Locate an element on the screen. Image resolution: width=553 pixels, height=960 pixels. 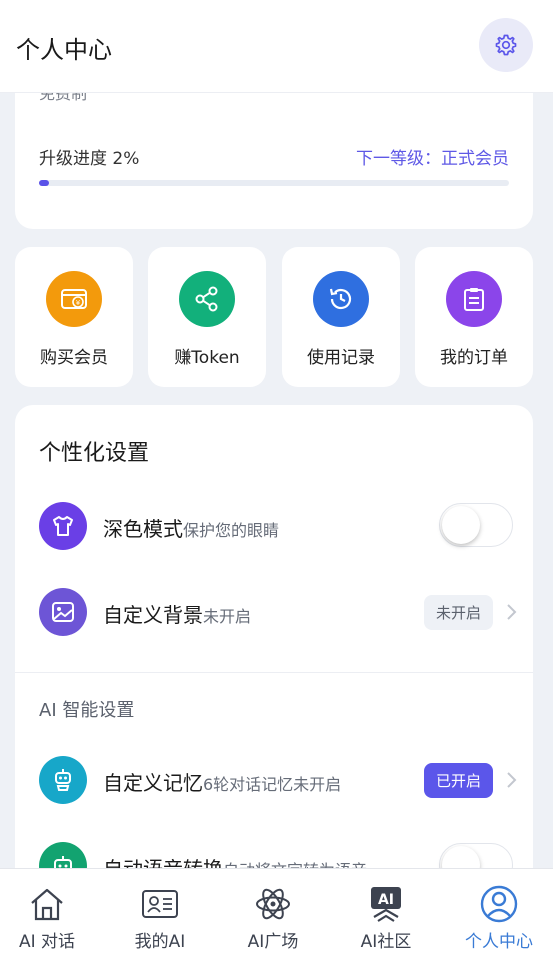
usage-history-button: 使用记录 is located at coordinates (341, 317).